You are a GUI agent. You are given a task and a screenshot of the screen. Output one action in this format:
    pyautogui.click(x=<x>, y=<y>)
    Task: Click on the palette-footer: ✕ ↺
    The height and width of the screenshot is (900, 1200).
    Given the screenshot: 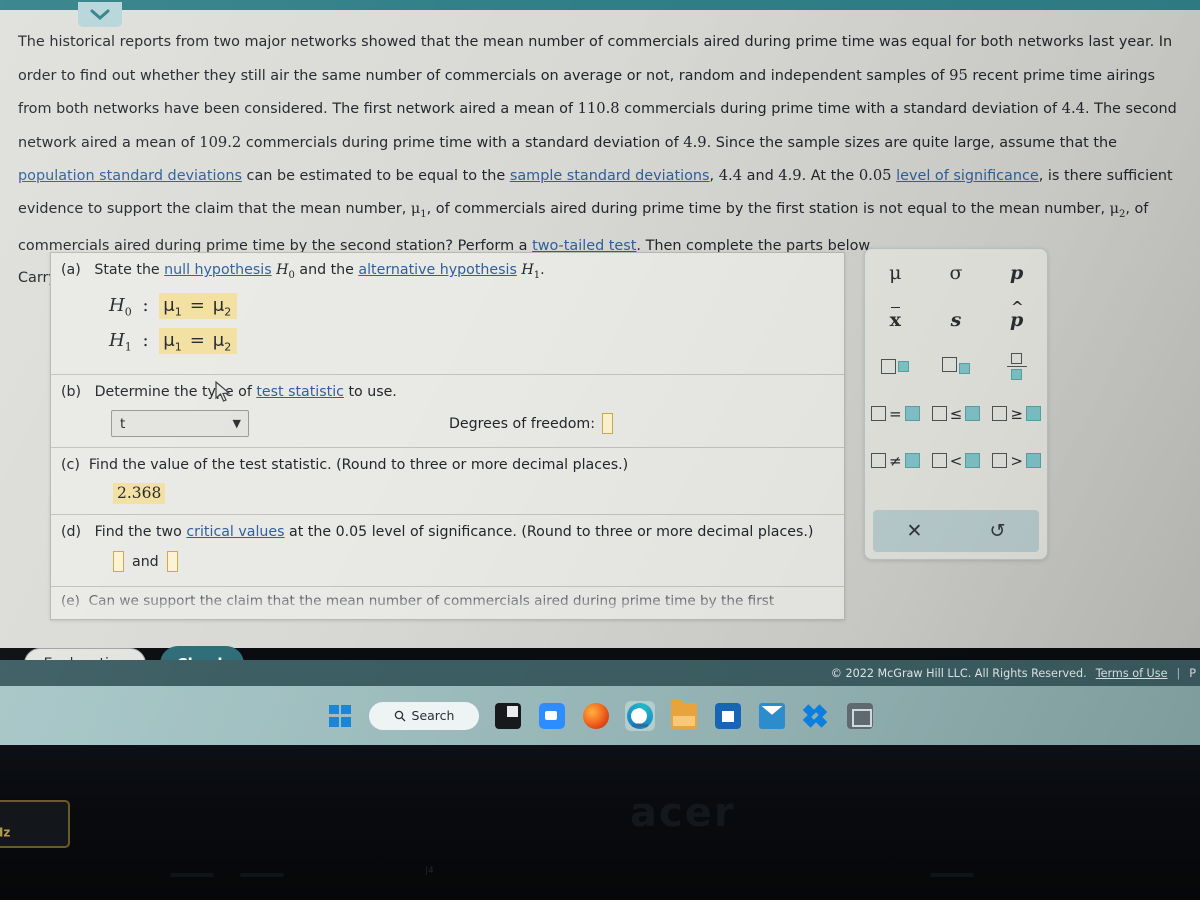 What is the action you would take?
    pyautogui.click(x=956, y=531)
    